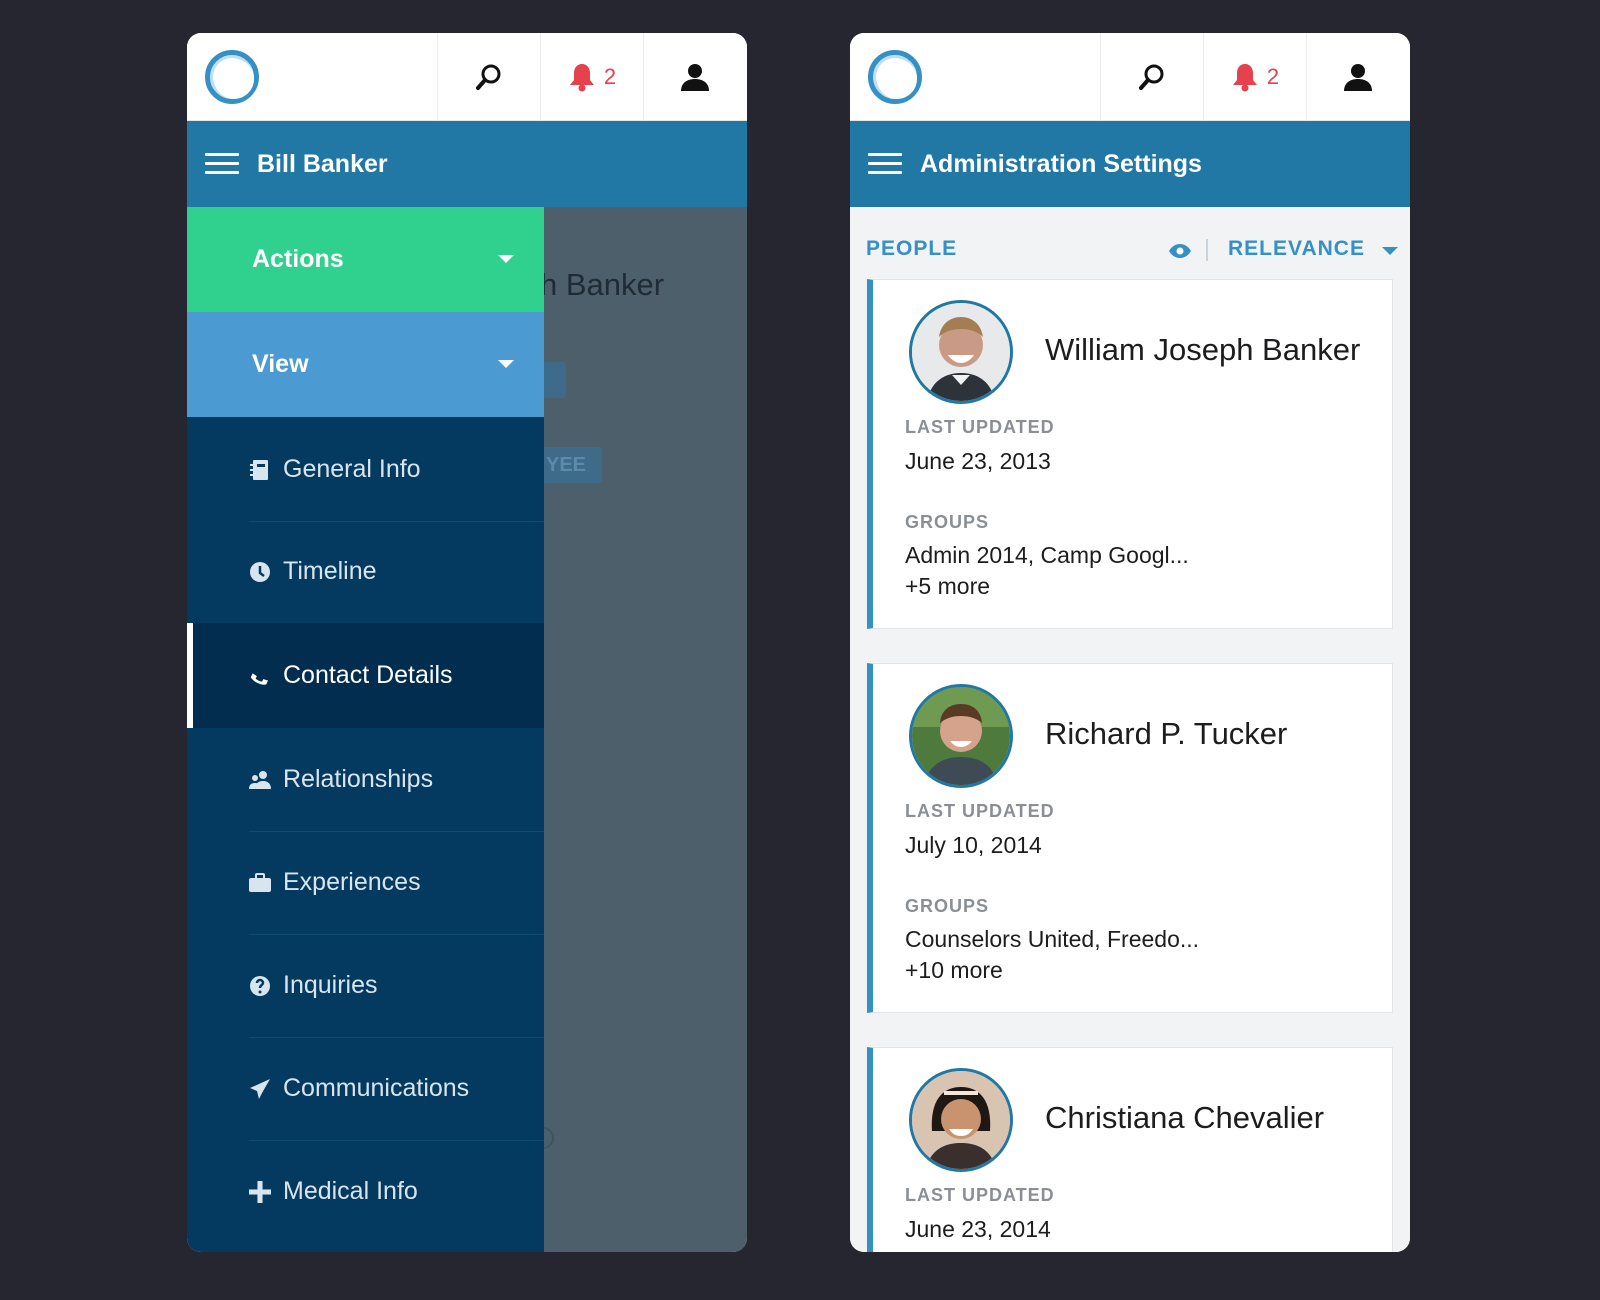  What do you see at coordinates (365, 364) in the screenshot?
I see `view-dropdown: View` at bounding box center [365, 364].